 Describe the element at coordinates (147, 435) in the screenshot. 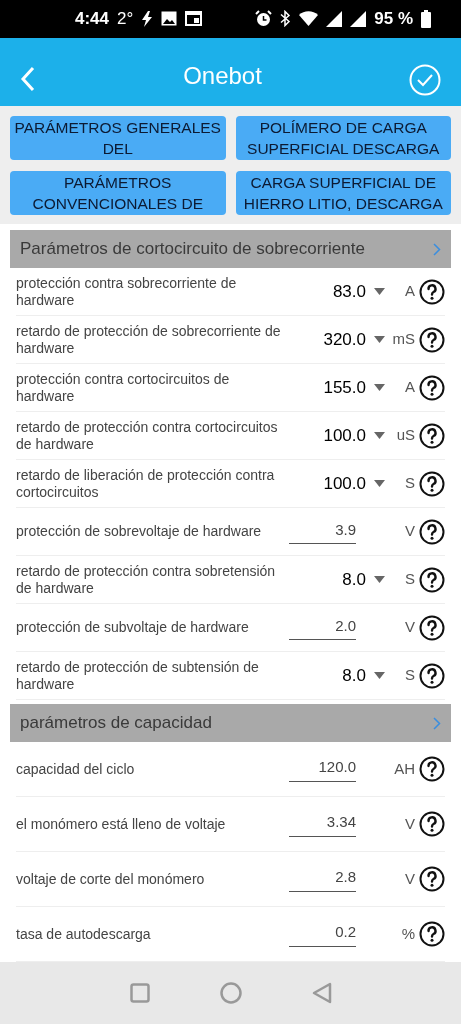

I see `parameter-label: retardo de protección contra cortocircuitos de hardware` at that location.